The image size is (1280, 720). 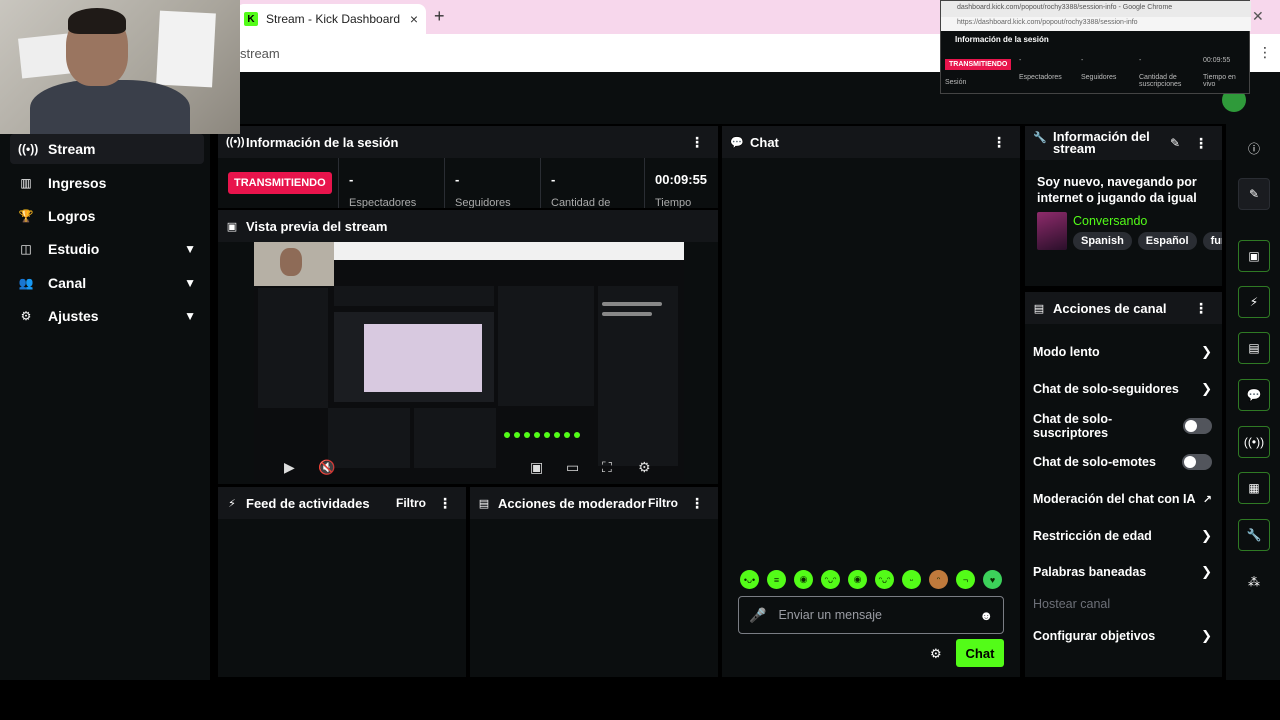 I want to click on trophy-icon: 🏆, so click(x=26, y=216).